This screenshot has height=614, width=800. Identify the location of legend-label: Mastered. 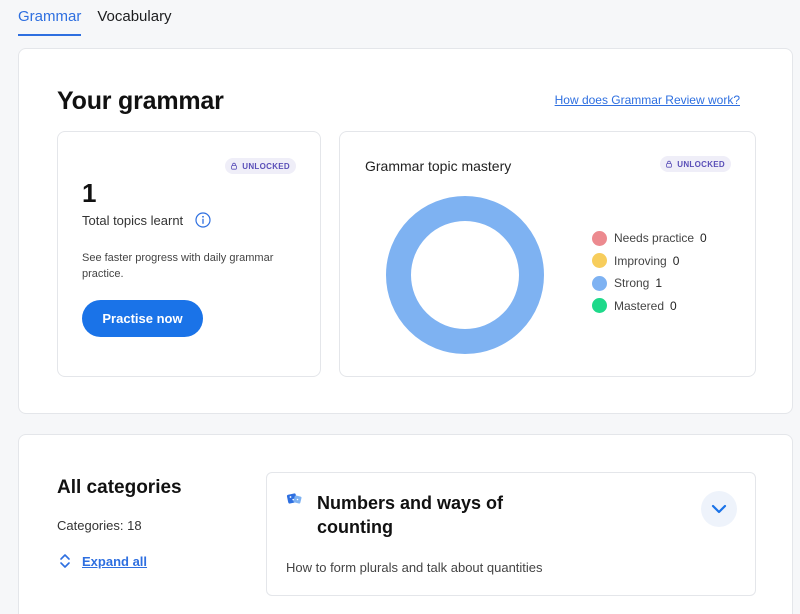
(639, 305).